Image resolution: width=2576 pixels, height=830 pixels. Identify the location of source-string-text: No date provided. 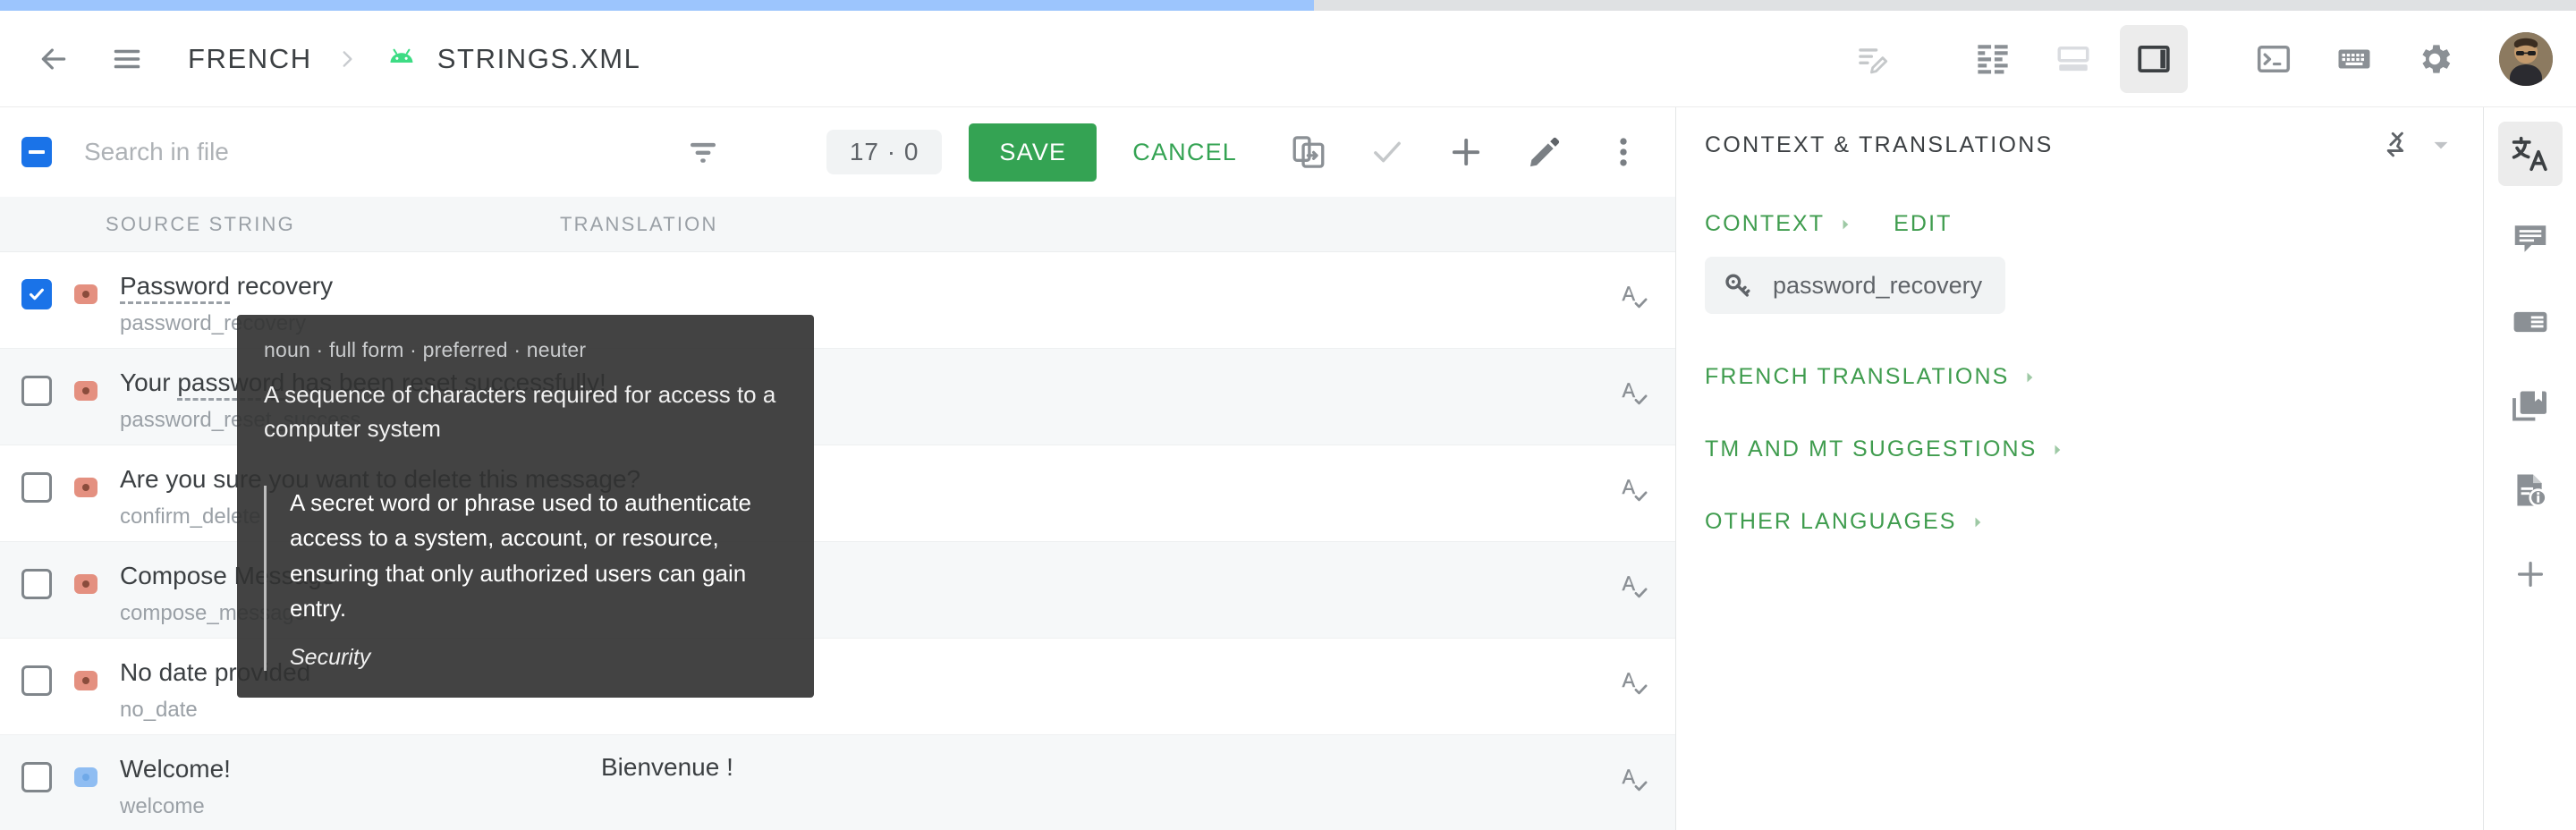
(215, 672).